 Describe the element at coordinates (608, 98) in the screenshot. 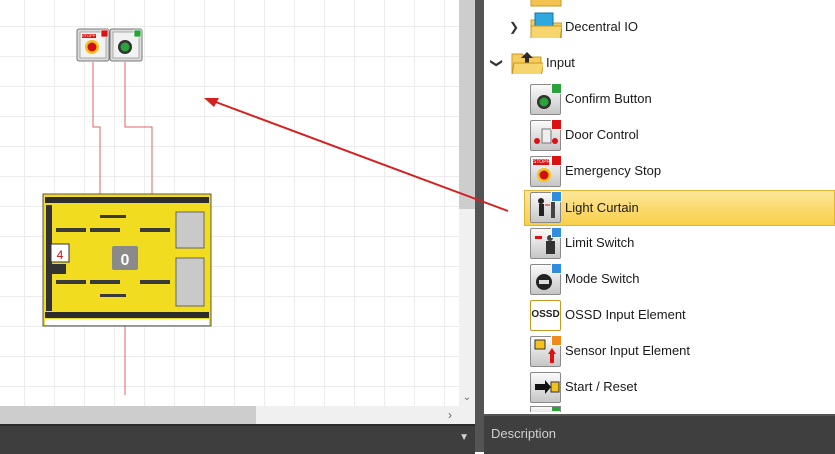

I see `tree-item-label: Confirm Button` at that location.